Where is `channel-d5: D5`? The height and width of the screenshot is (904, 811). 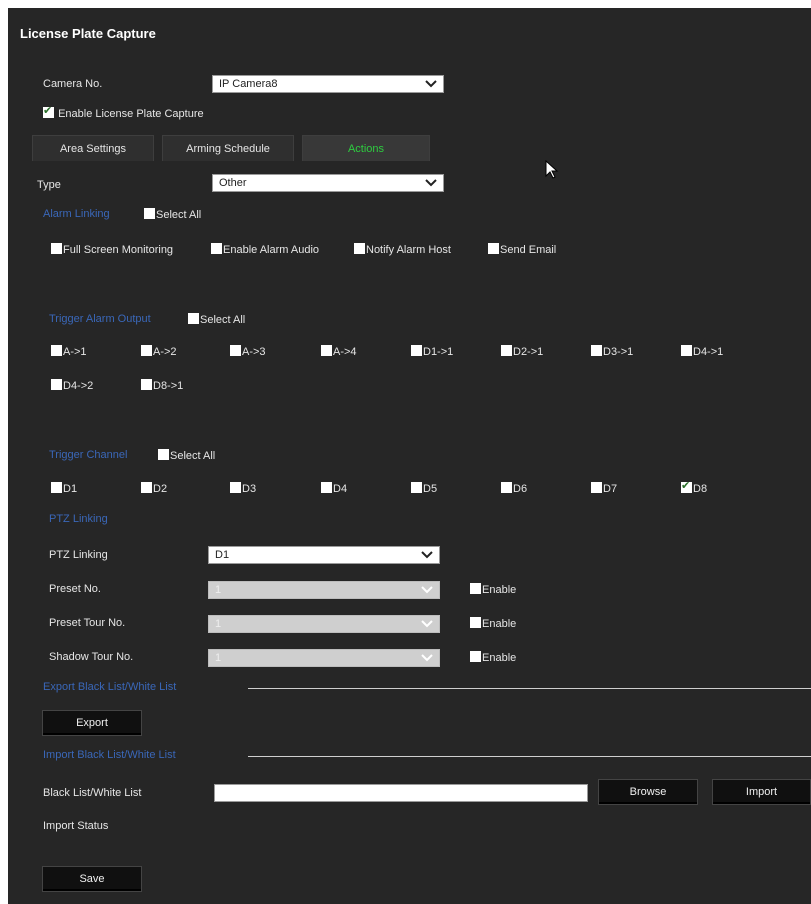 channel-d5: D5 is located at coordinates (424, 488).